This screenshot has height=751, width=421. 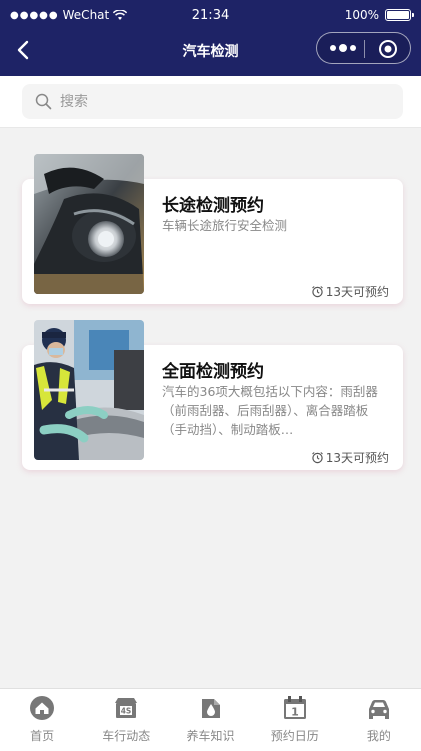 I want to click on capsule-divider, so click(x=364, y=49).